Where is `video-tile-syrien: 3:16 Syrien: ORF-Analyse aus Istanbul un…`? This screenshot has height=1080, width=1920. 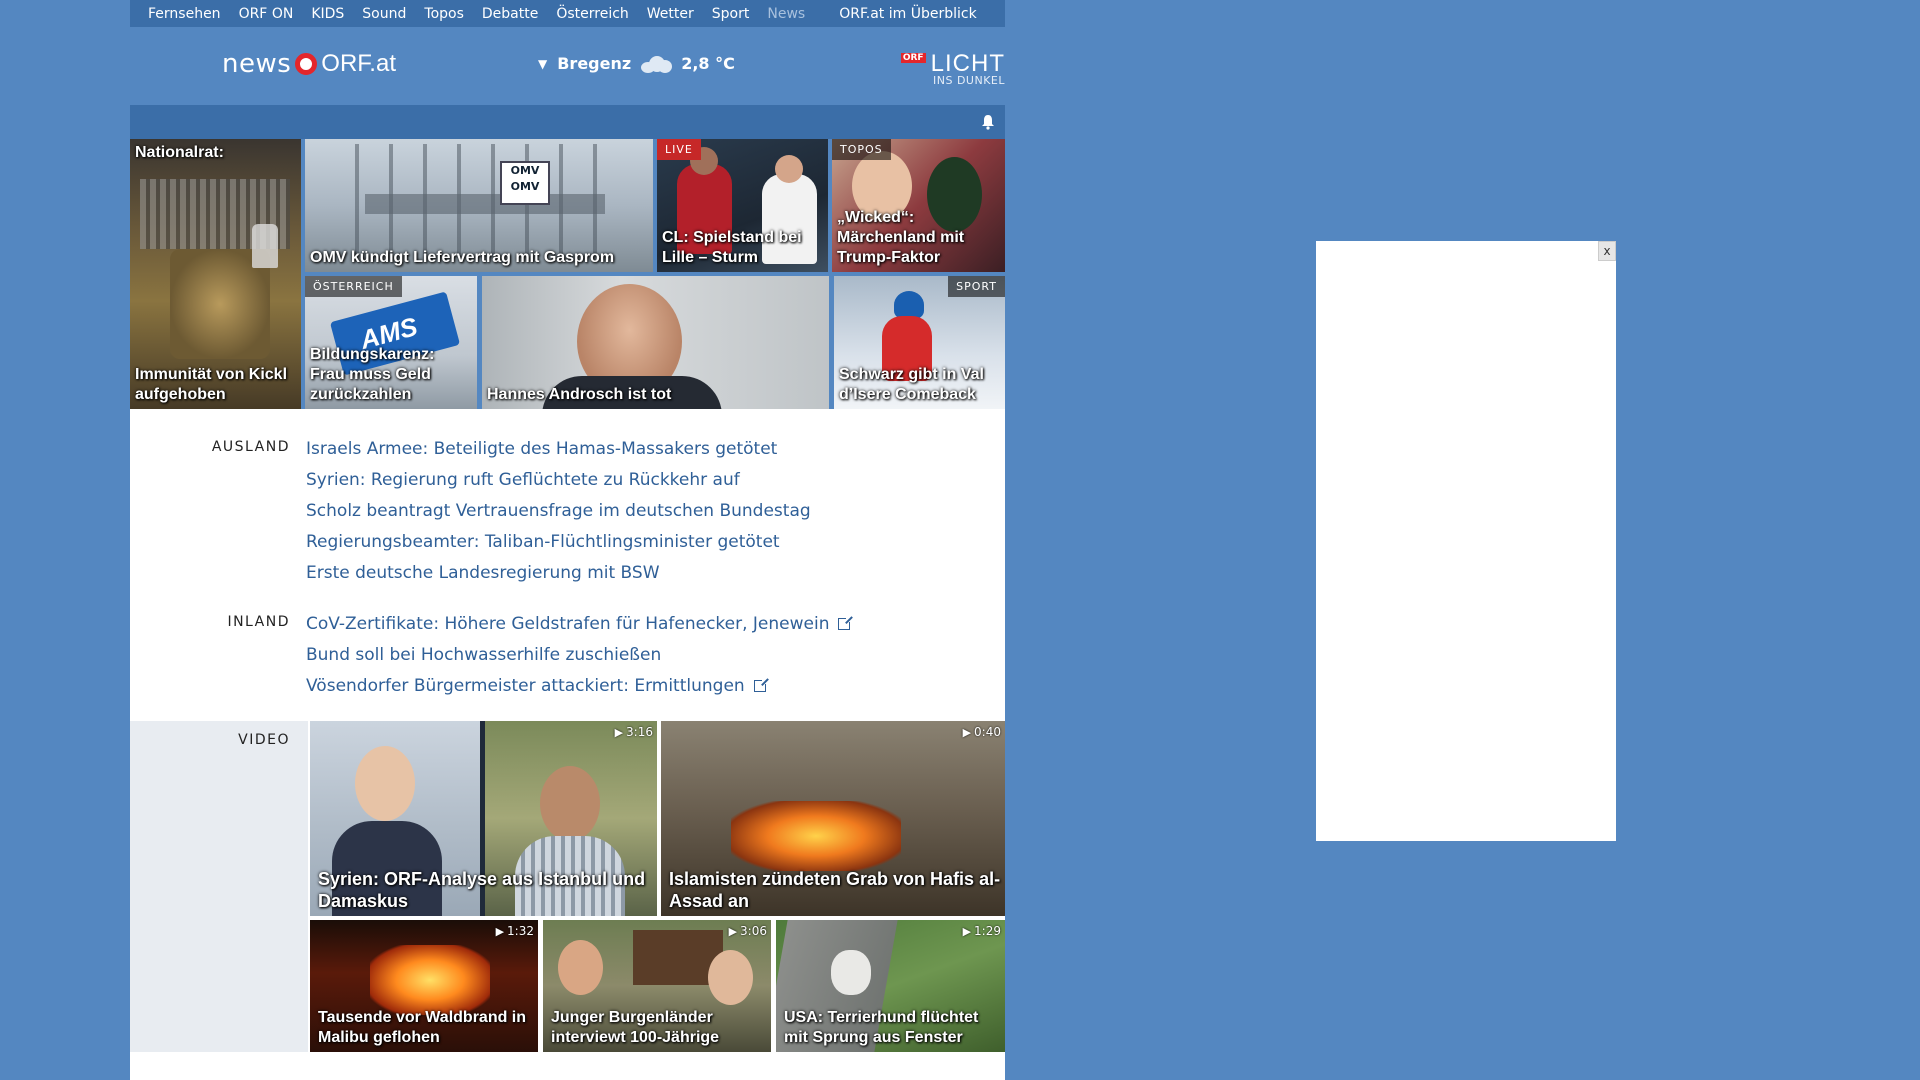 video-tile-syrien: 3:16 Syrien: ORF-Analyse aus Istanbul un… is located at coordinates (483, 818).